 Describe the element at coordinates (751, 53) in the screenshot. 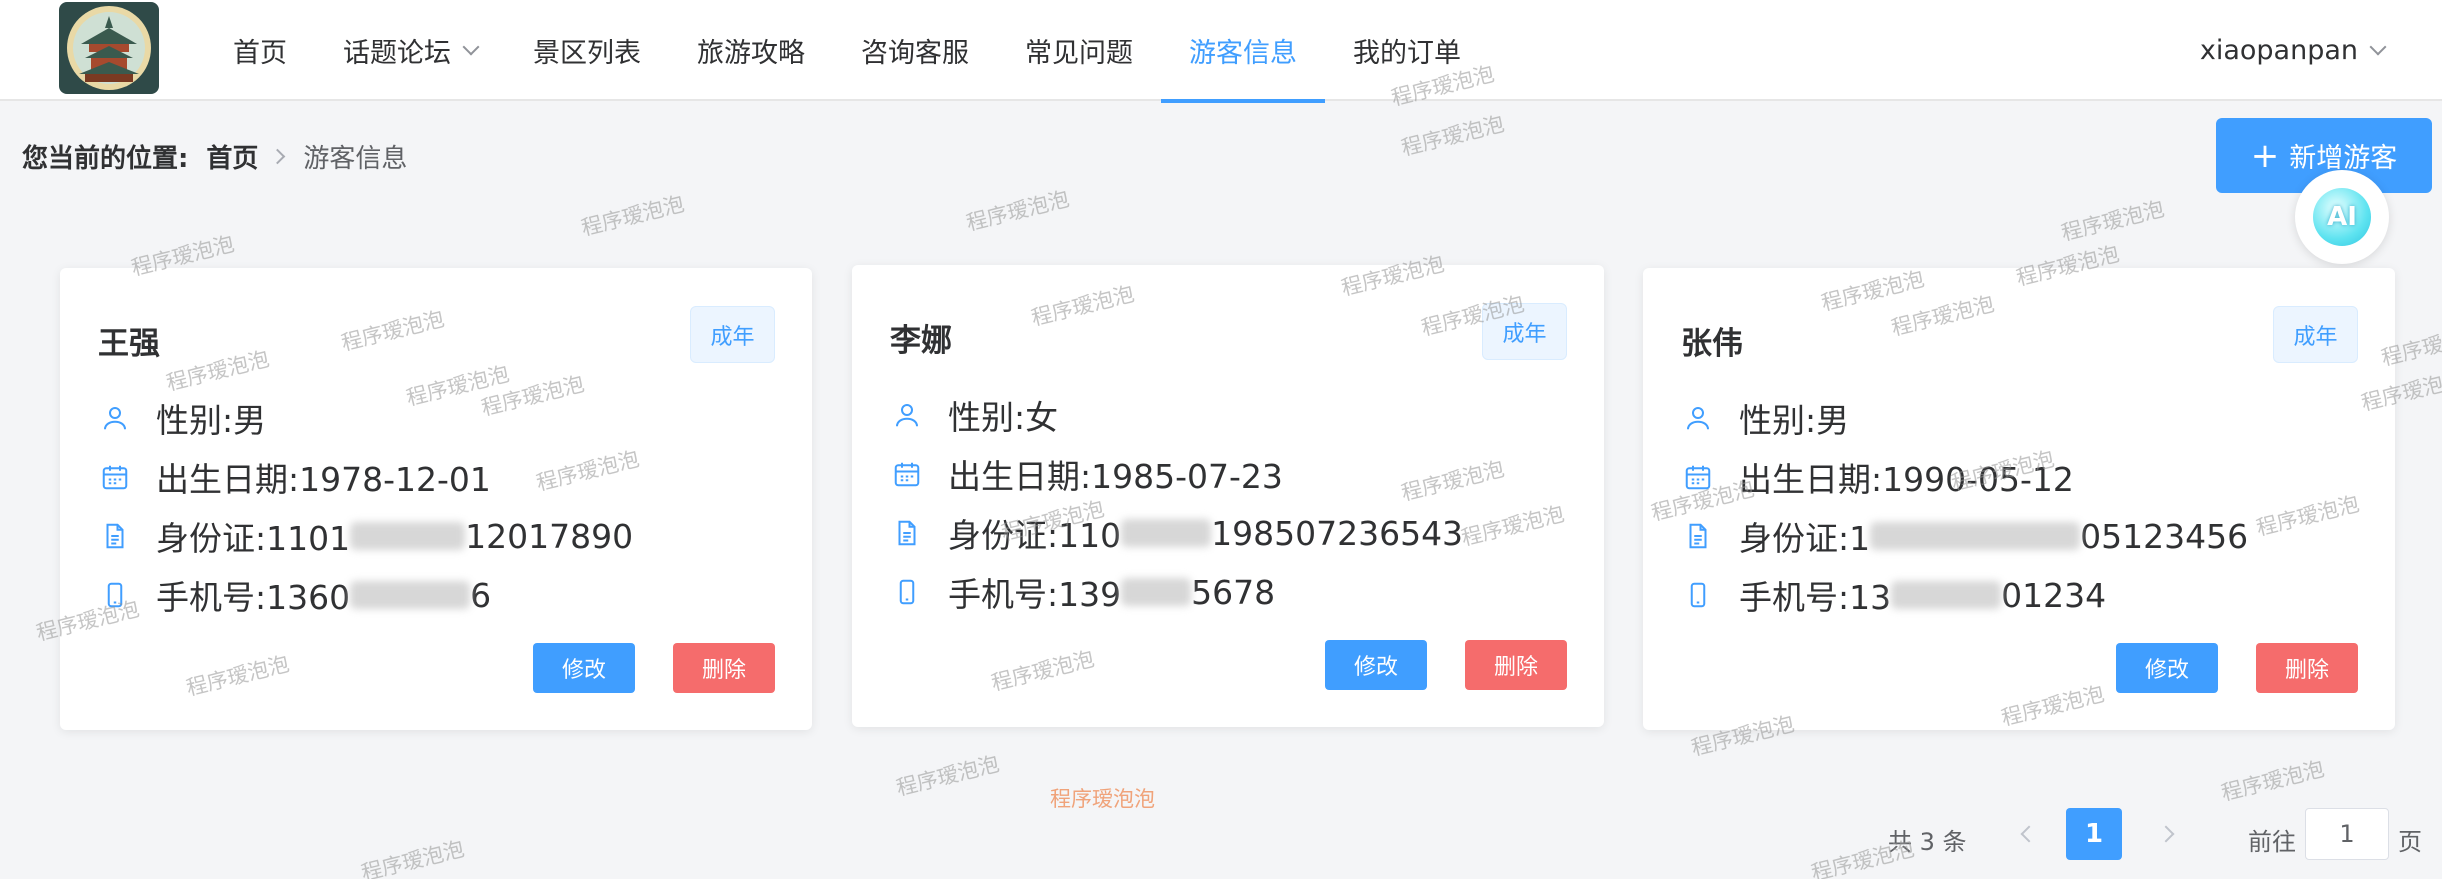

I see `nav-item-label: 旅游攻略` at that location.